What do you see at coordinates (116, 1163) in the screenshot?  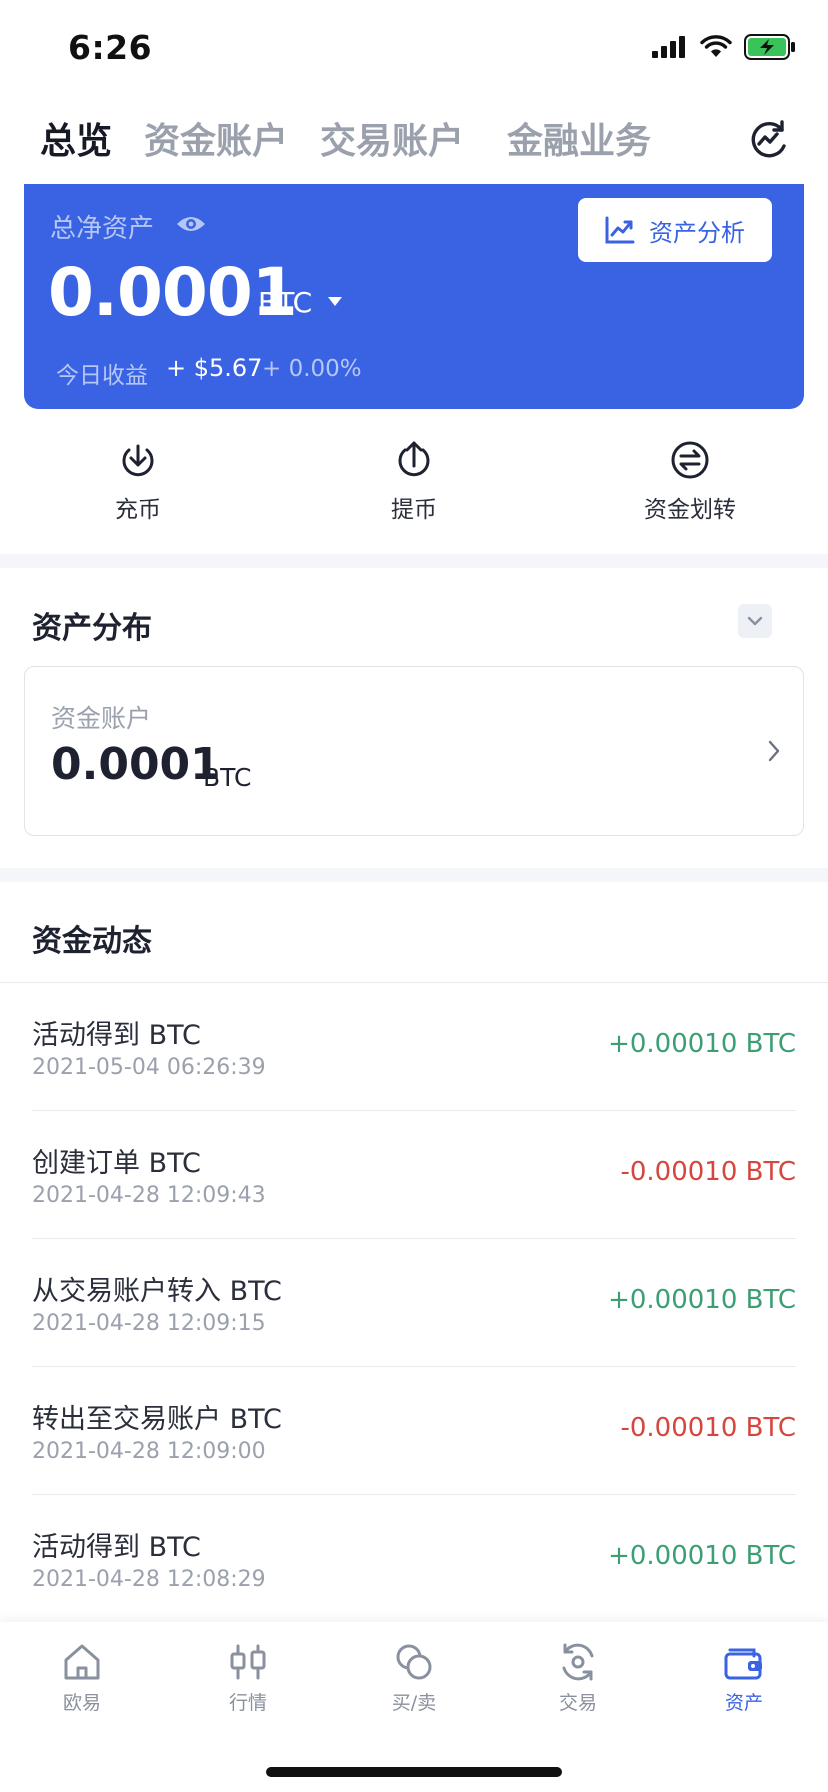 I see `activity-title-text: 创建订单 BTC` at bounding box center [116, 1163].